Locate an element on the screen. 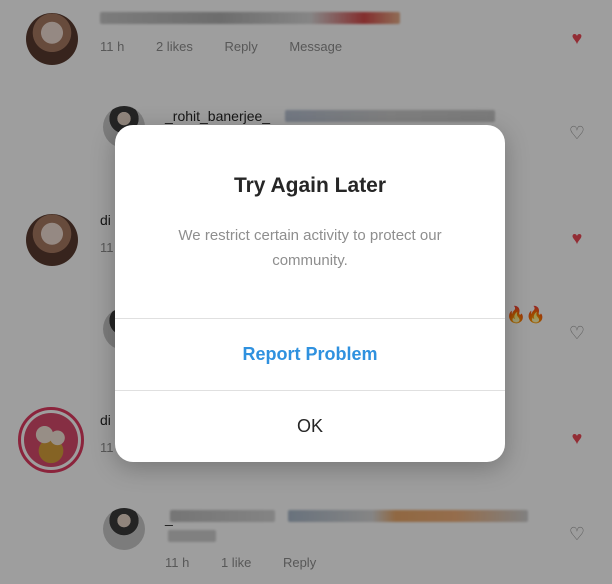 The image size is (612, 584). report-problem-button: Report Problem is located at coordinates (310, 354).